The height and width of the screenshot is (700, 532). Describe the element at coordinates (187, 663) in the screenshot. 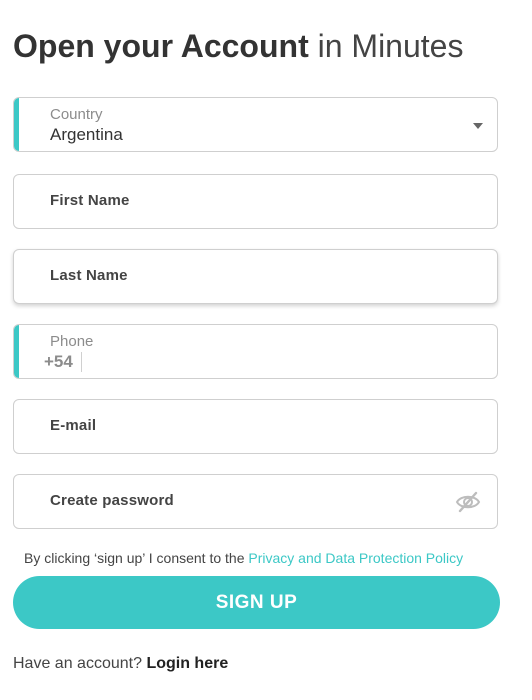

I see `login-link: Login here` at that location.